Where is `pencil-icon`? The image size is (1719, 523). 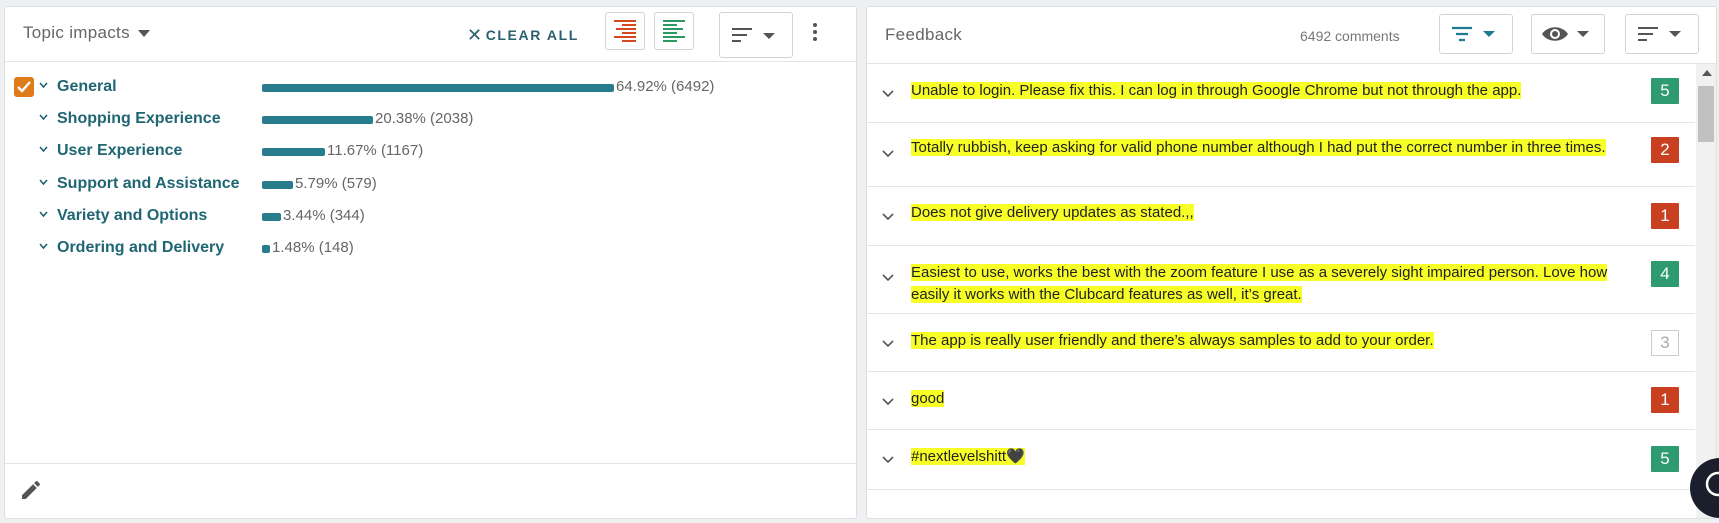 pencil-icon is located at coordinates (31, 490).